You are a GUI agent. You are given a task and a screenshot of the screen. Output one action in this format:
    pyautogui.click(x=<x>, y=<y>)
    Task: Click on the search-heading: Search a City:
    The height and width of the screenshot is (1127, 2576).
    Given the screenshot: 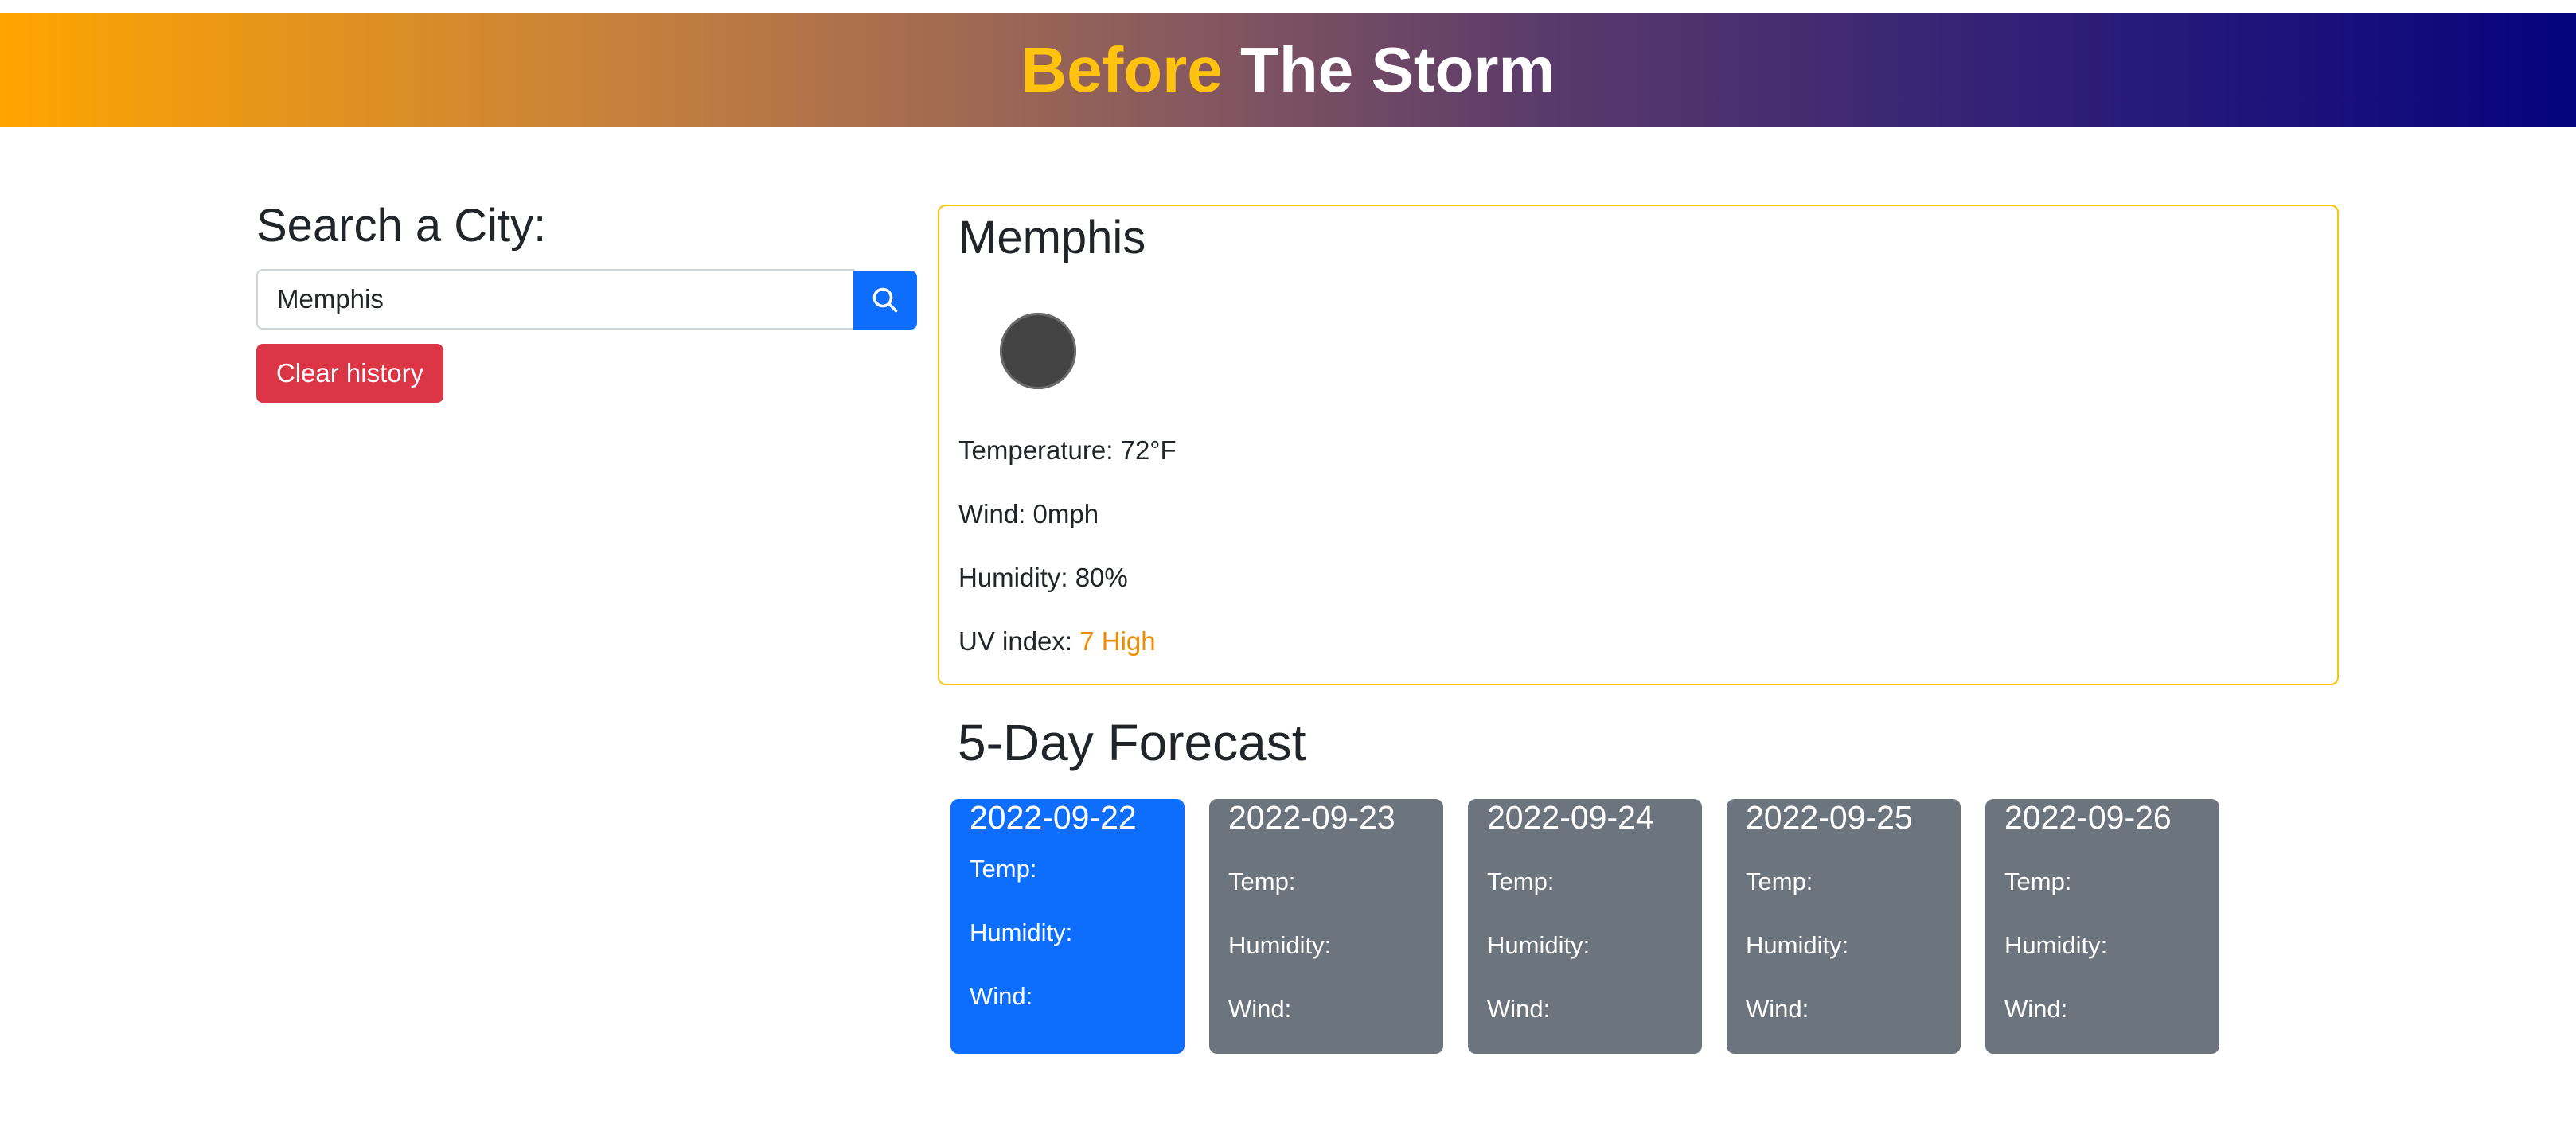 What is the action you would take?
    pyautogui.click(x=401, y=226)
    